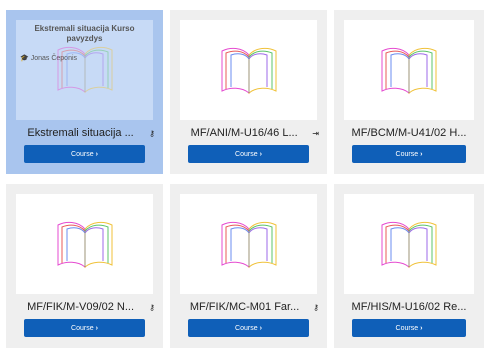 This screenshot has width=487, height=354. I want to click on course-name-row: MF/FIK/MC-M01 Far... ⚷, so click(248, 307).